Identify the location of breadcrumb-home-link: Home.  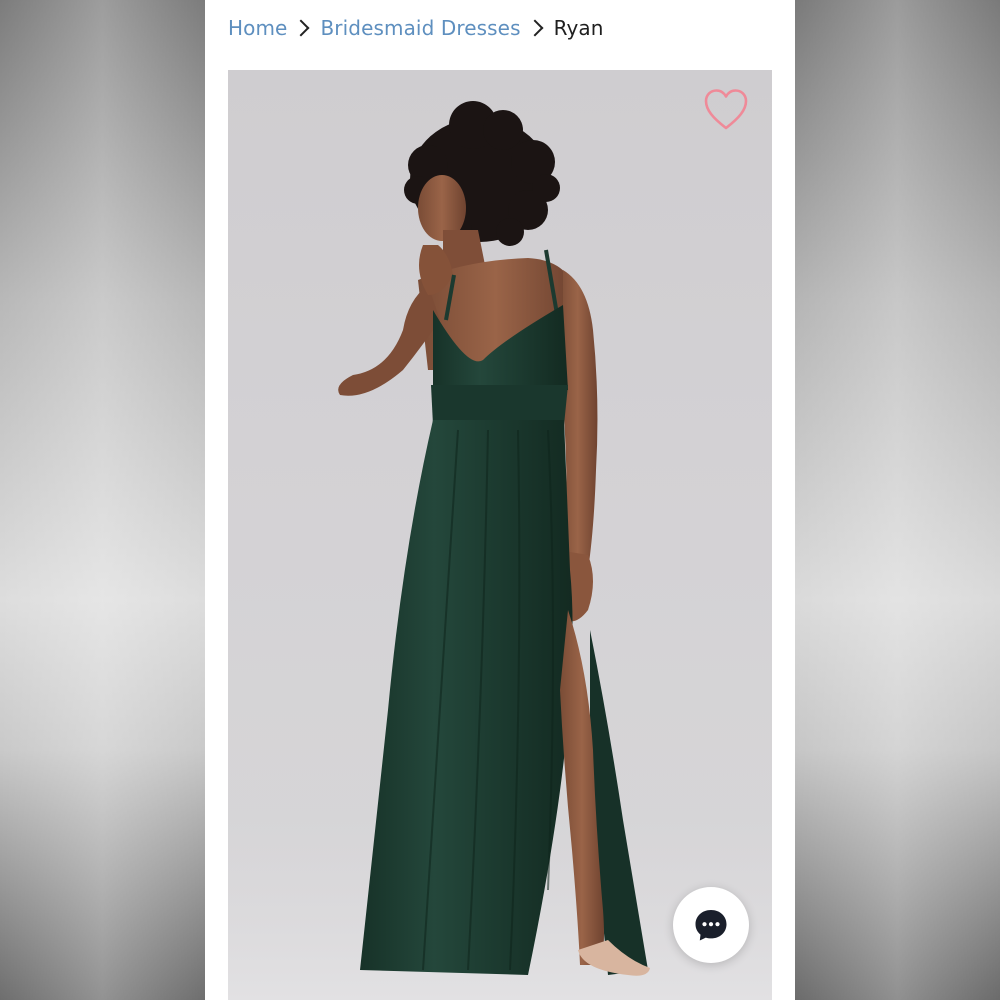
(257, 28).